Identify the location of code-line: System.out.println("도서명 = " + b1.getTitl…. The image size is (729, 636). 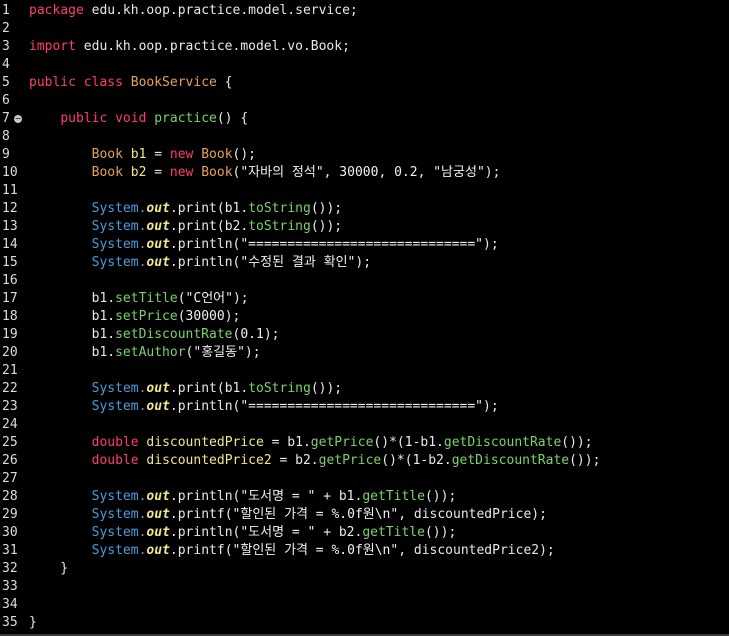
(379, 497).